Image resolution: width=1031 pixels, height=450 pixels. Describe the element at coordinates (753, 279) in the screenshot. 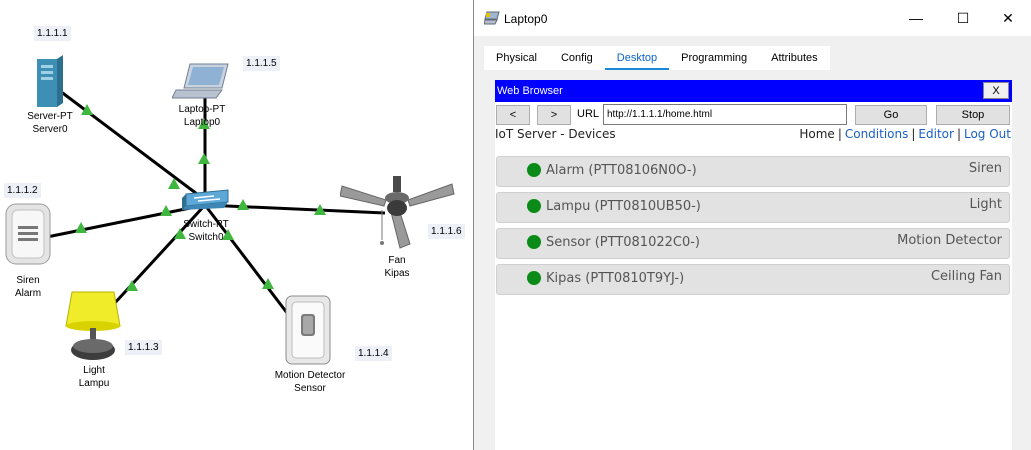

I see `device-row-kipas: Kipas (PTT0810T9YJ-) Ceiling Fan` at that location.